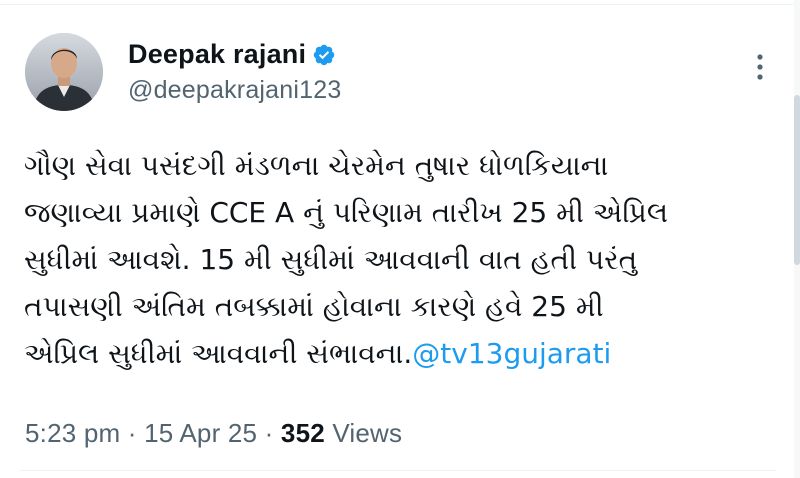 This screenshot has height=478, width=800. What do you see at coordinates (400, 4) in the screenshot?
I see `top-divider` at bounding box center [400, 4].